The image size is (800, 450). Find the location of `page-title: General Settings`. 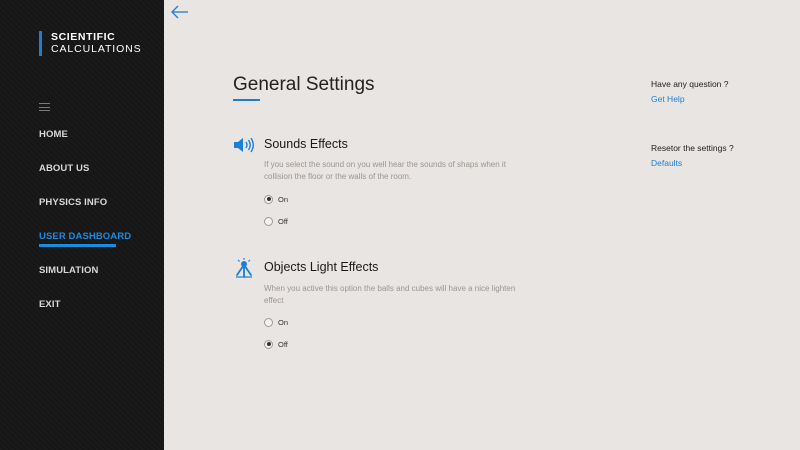

page-title: General Settings is located at coordinates (304, 84).